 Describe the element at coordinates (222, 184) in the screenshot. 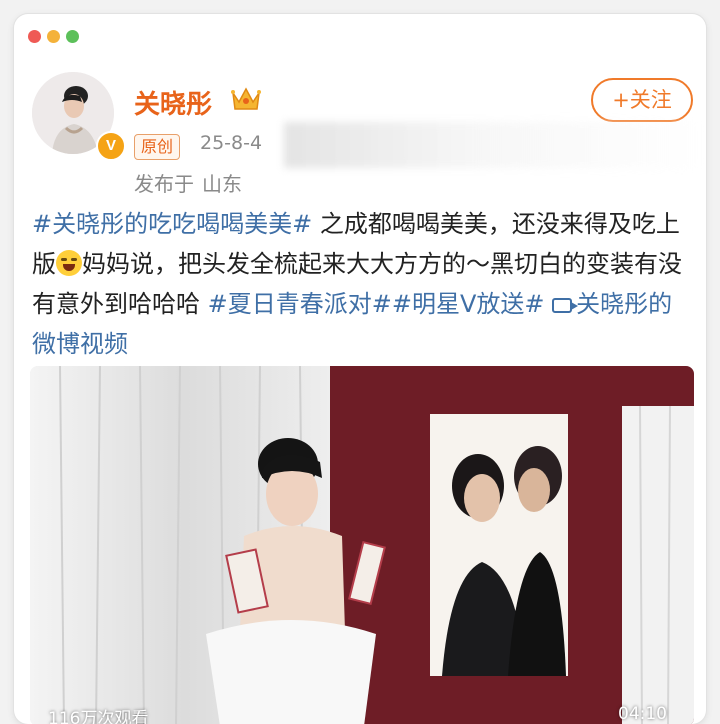

I see `location-name: 山东` at that location.